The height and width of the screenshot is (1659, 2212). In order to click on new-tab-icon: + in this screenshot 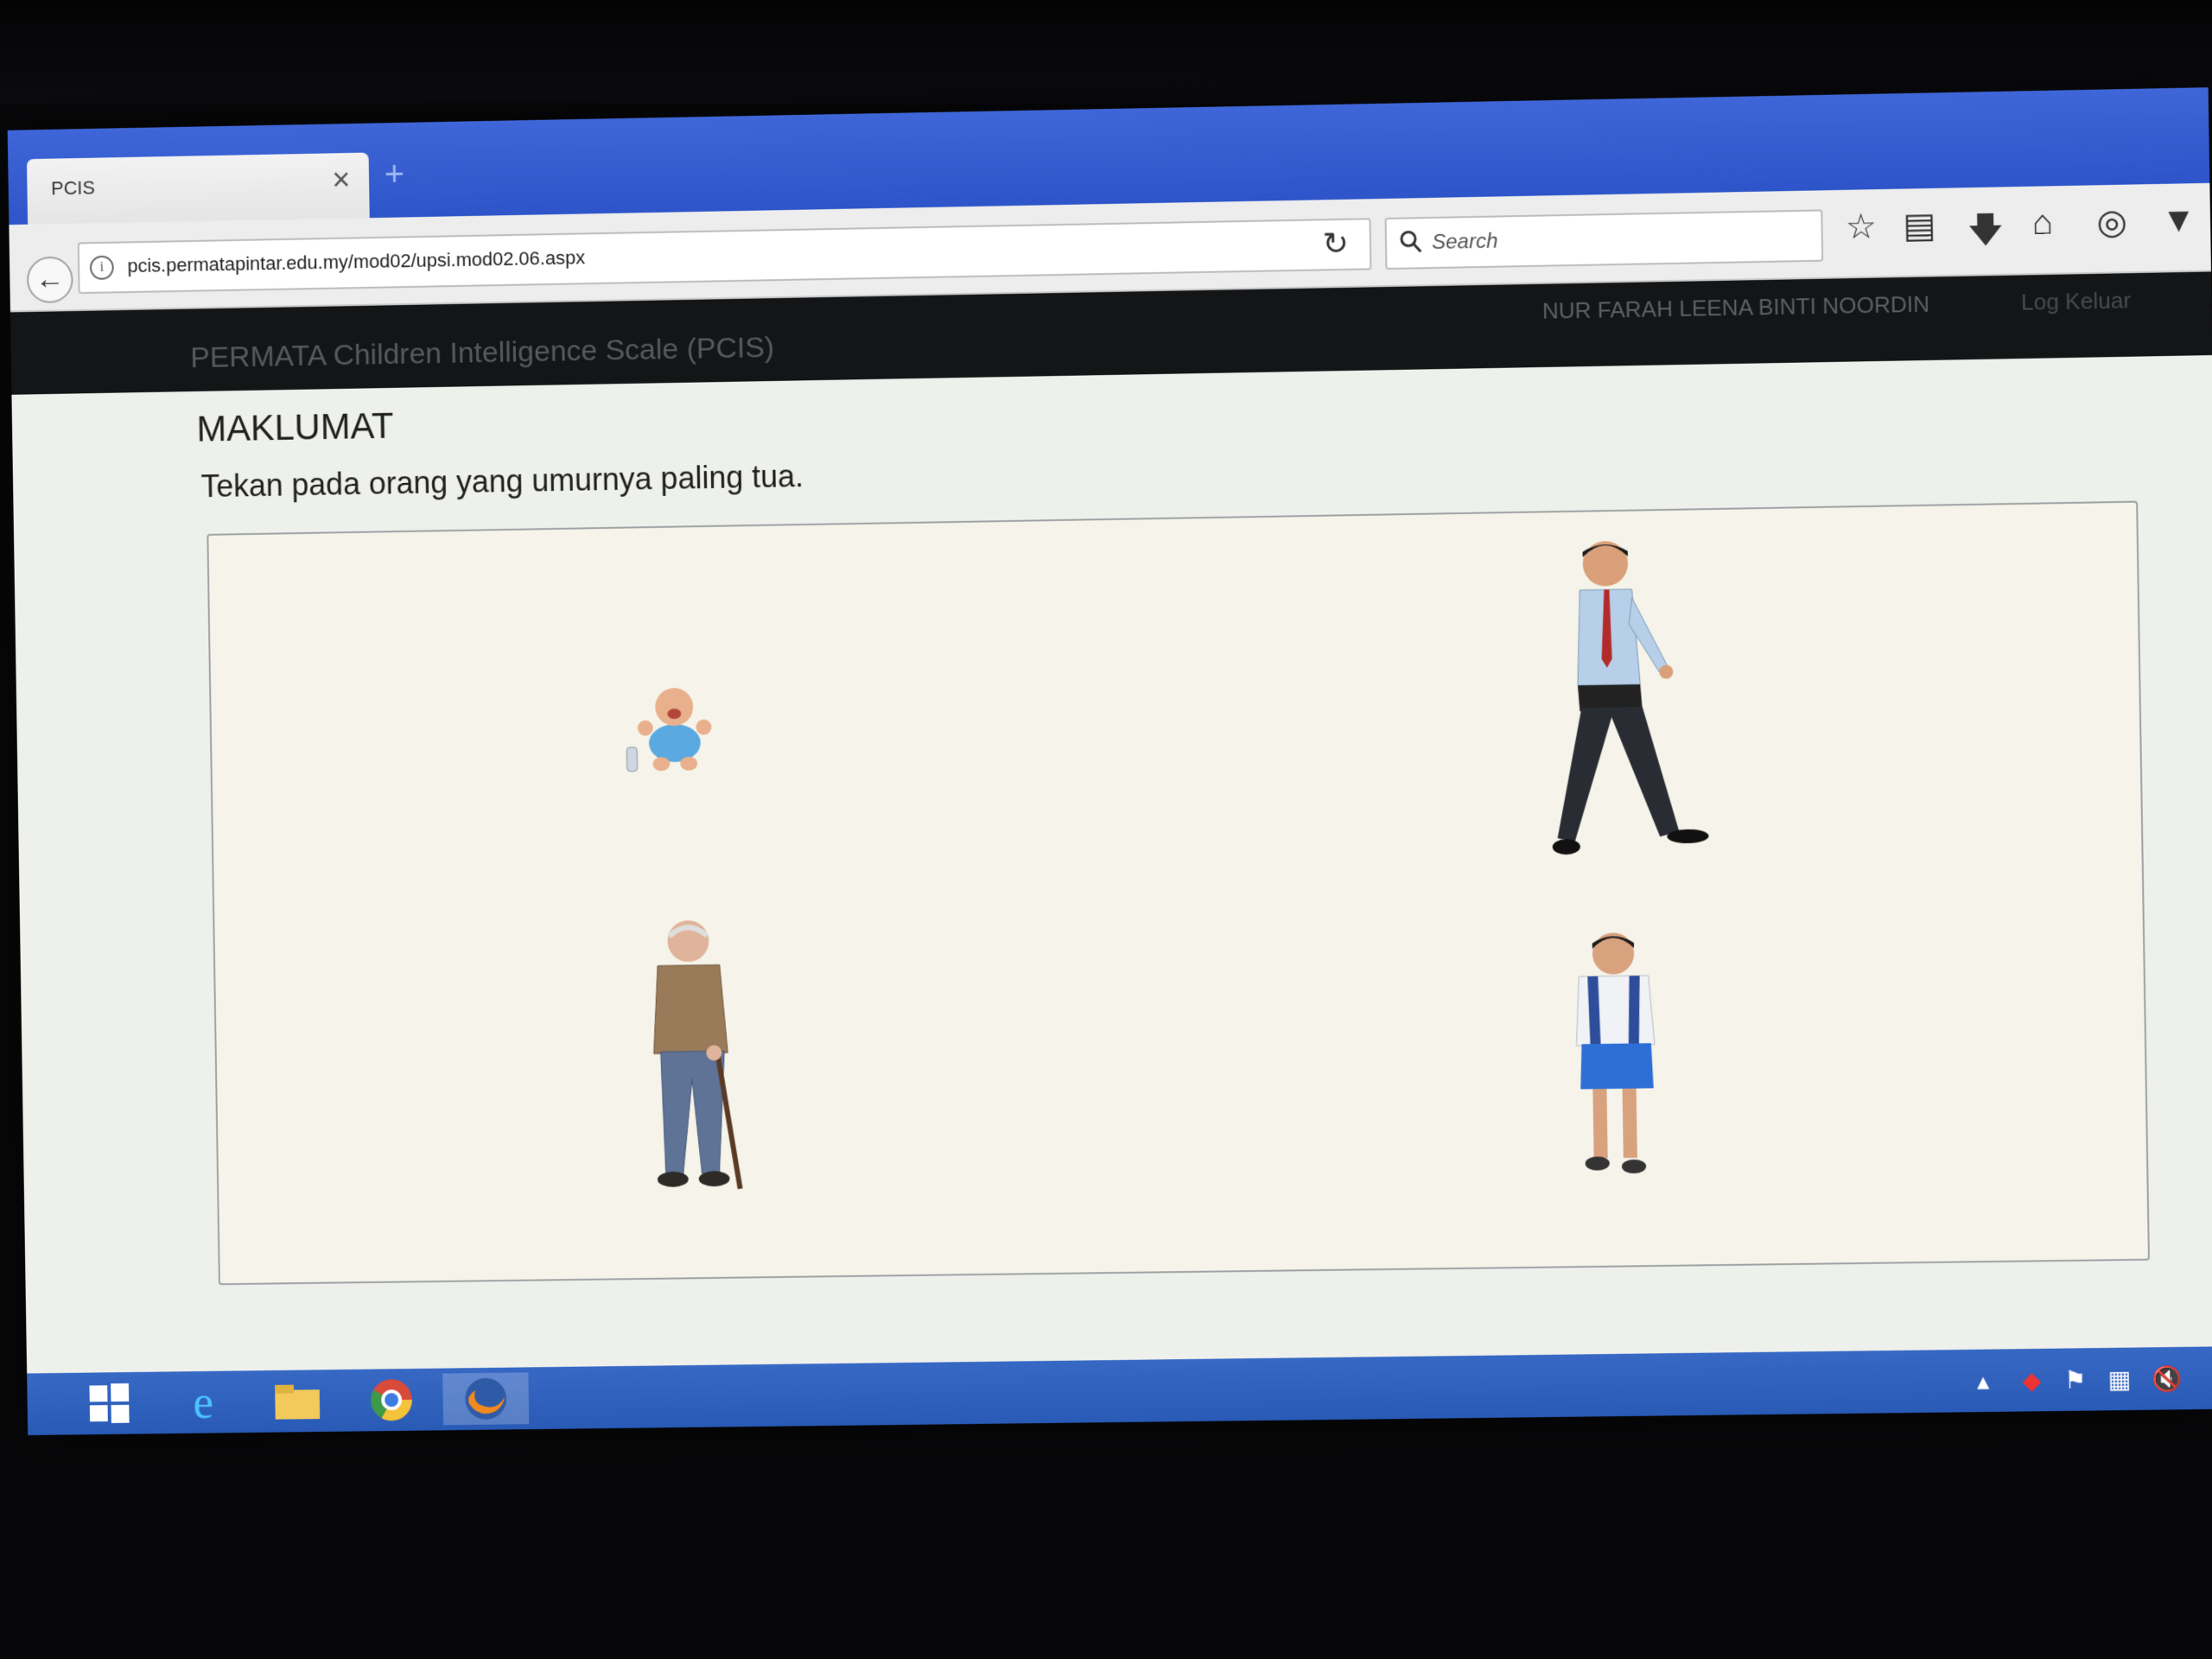, I will do `click(394, 175)`.